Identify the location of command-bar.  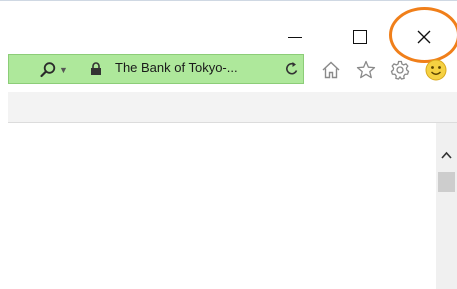
(232, 107).